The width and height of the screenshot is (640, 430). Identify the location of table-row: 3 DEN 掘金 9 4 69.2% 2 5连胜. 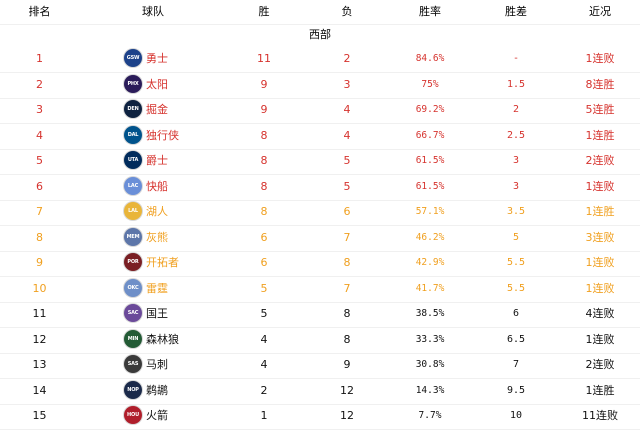
(320, 110).